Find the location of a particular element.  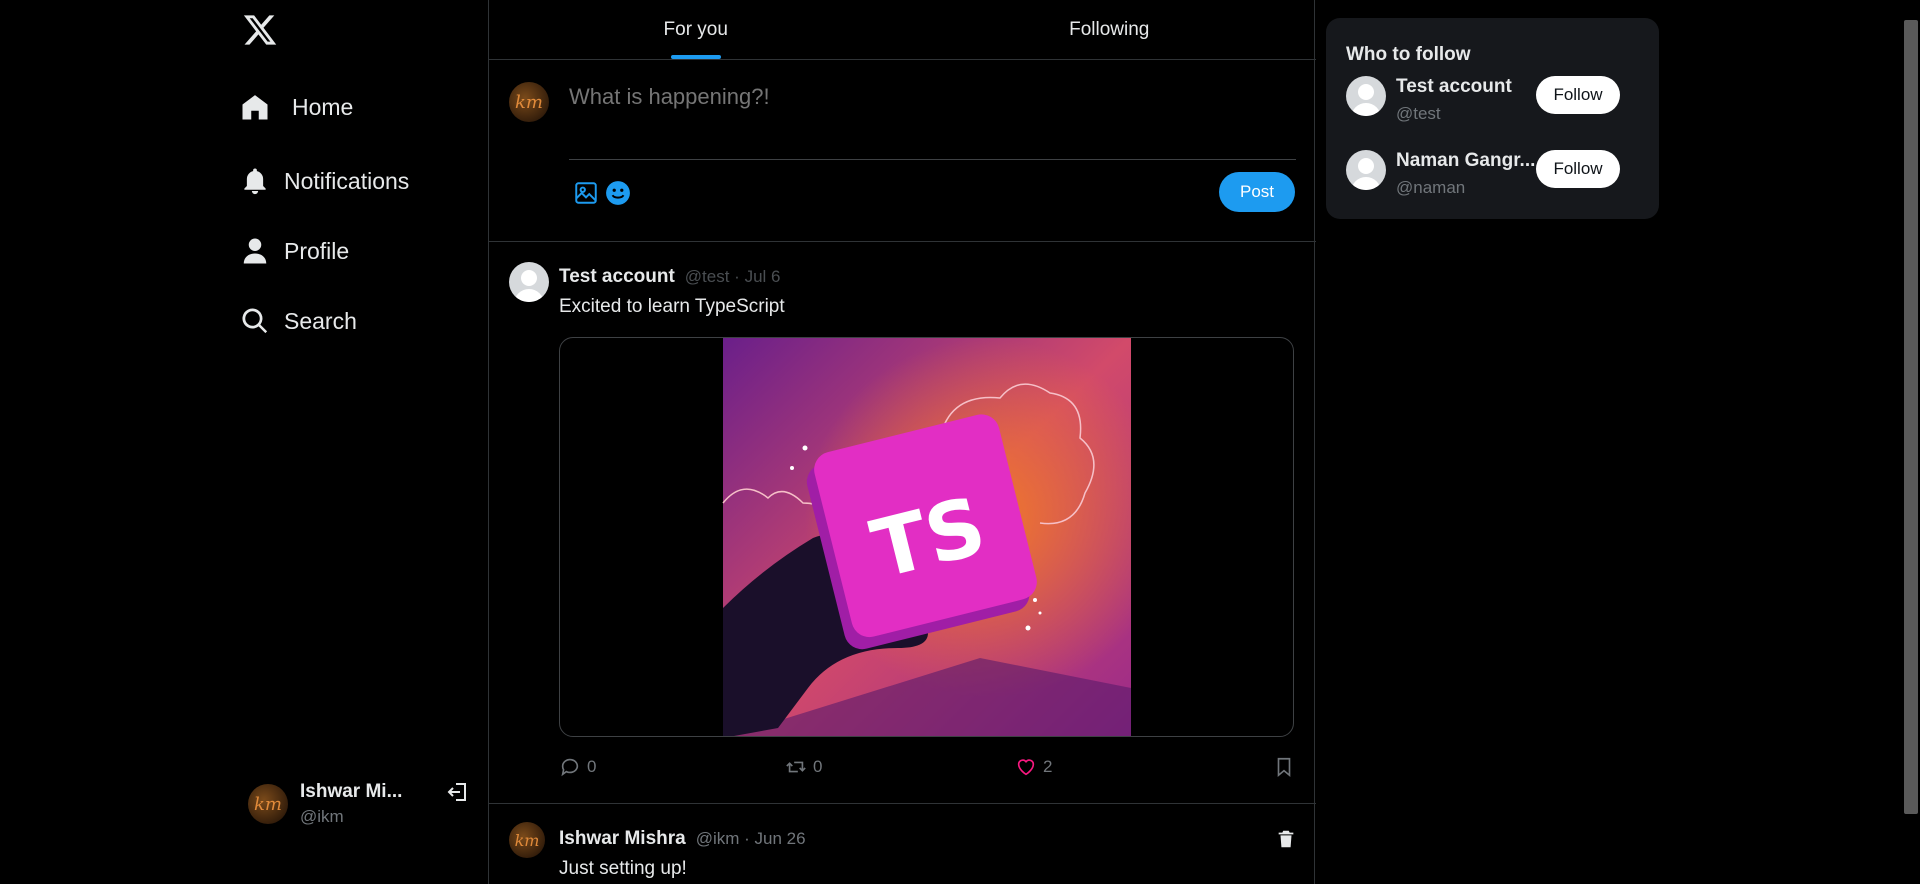

tab-for-you: For you is located at coordinates (696, 29).